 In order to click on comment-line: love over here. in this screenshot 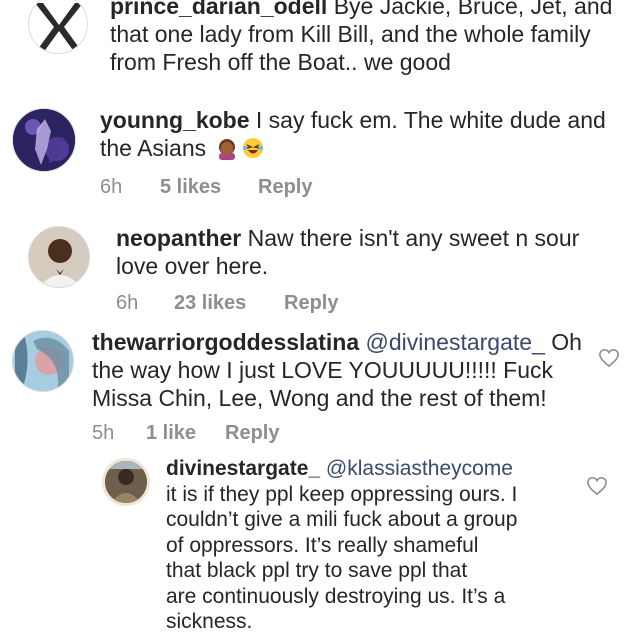, I will do `click(192, 266)`.